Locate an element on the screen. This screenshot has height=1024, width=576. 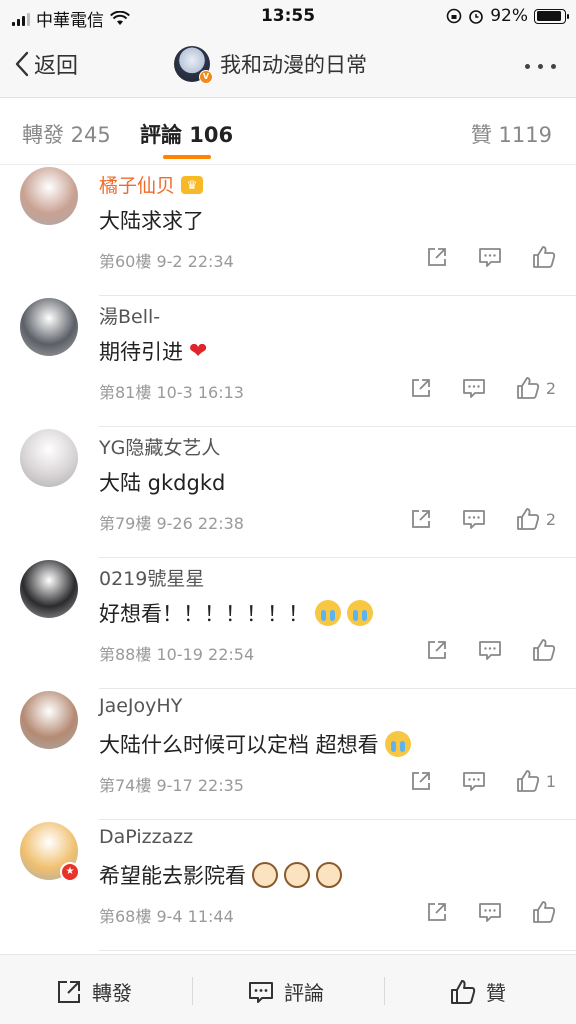
battery-icon is located at coordinates (551, 16).